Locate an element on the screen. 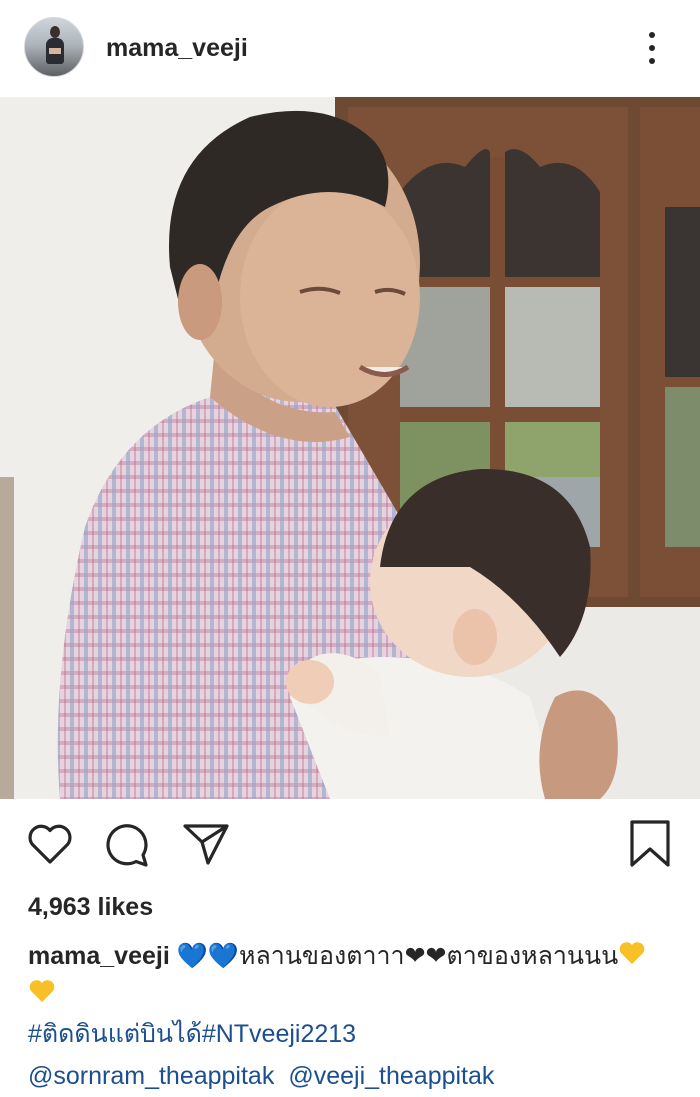  post-header: mama_veeji is located at coordinates (350, 48).